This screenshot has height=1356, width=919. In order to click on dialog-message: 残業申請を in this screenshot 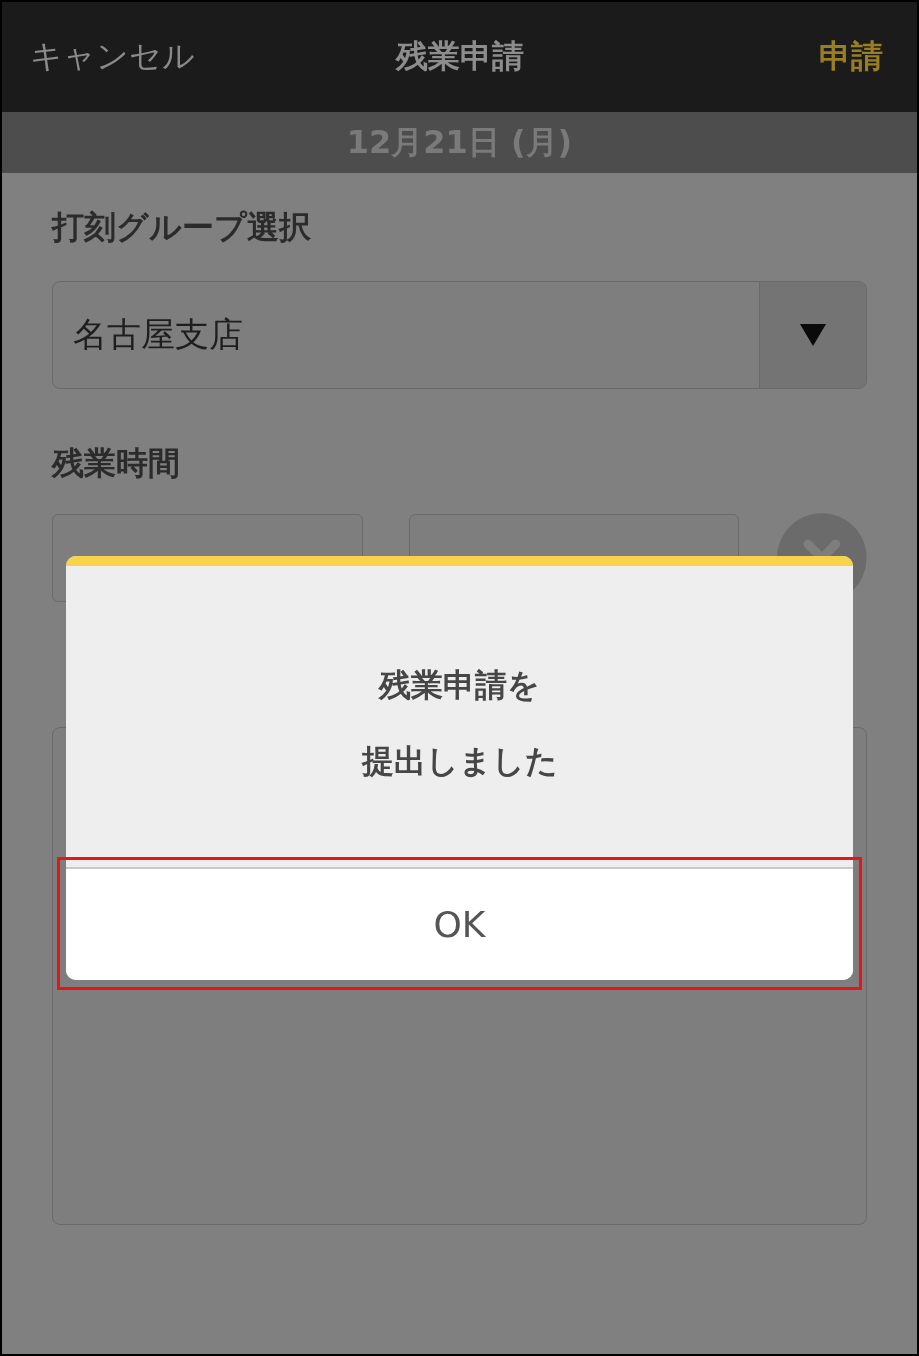, I will do `click(459, 685)`.